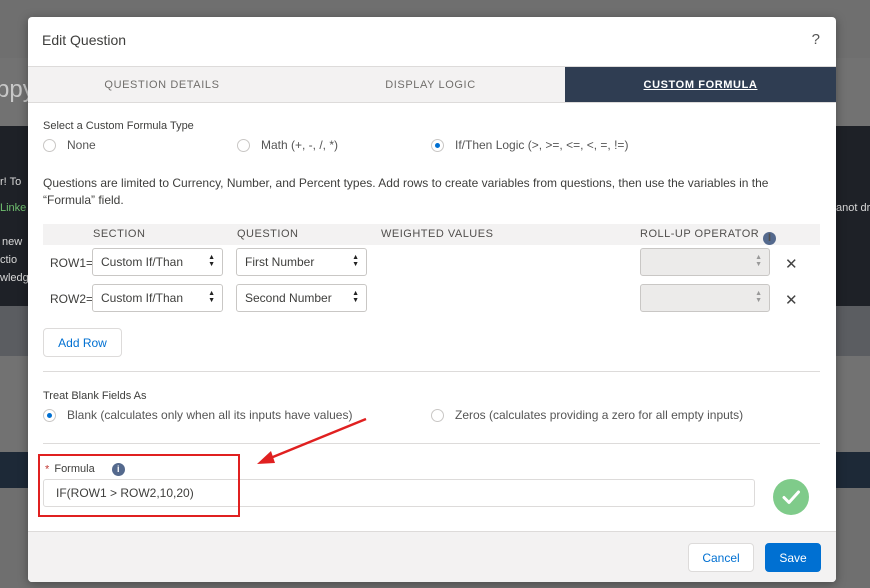 The image size is (870, 588). Describe the element at coordinates (11, 182) in the screenshot. I see `background-text: r! To` at that location.